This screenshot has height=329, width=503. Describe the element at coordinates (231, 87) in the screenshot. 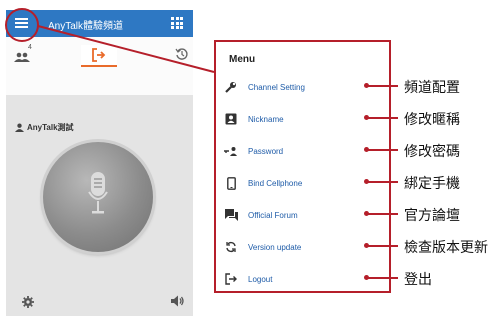

I see `wrench-icon` at that location.